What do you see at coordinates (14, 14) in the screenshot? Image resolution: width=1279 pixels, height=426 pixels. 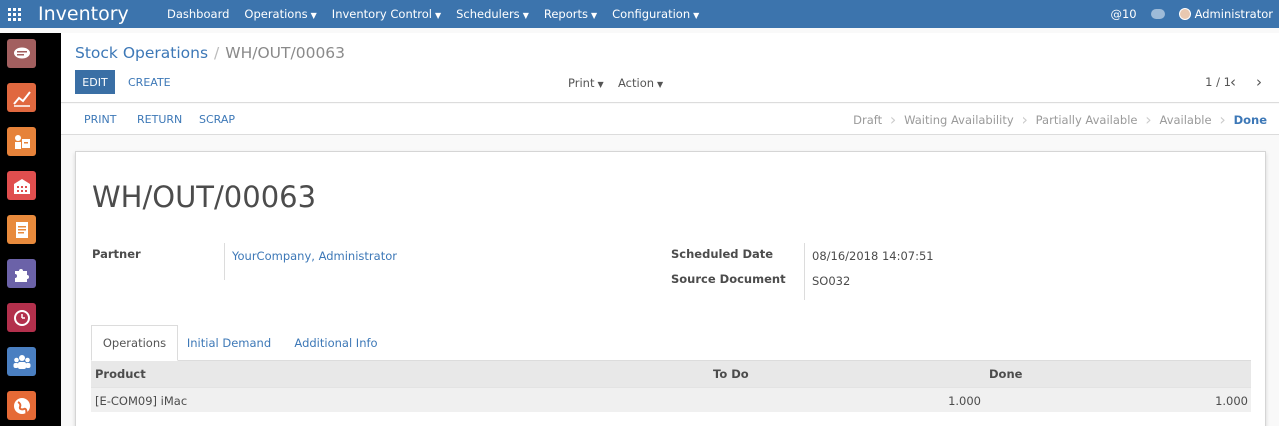 I see `app-switcher-icon` at bounding box center [14, 14].